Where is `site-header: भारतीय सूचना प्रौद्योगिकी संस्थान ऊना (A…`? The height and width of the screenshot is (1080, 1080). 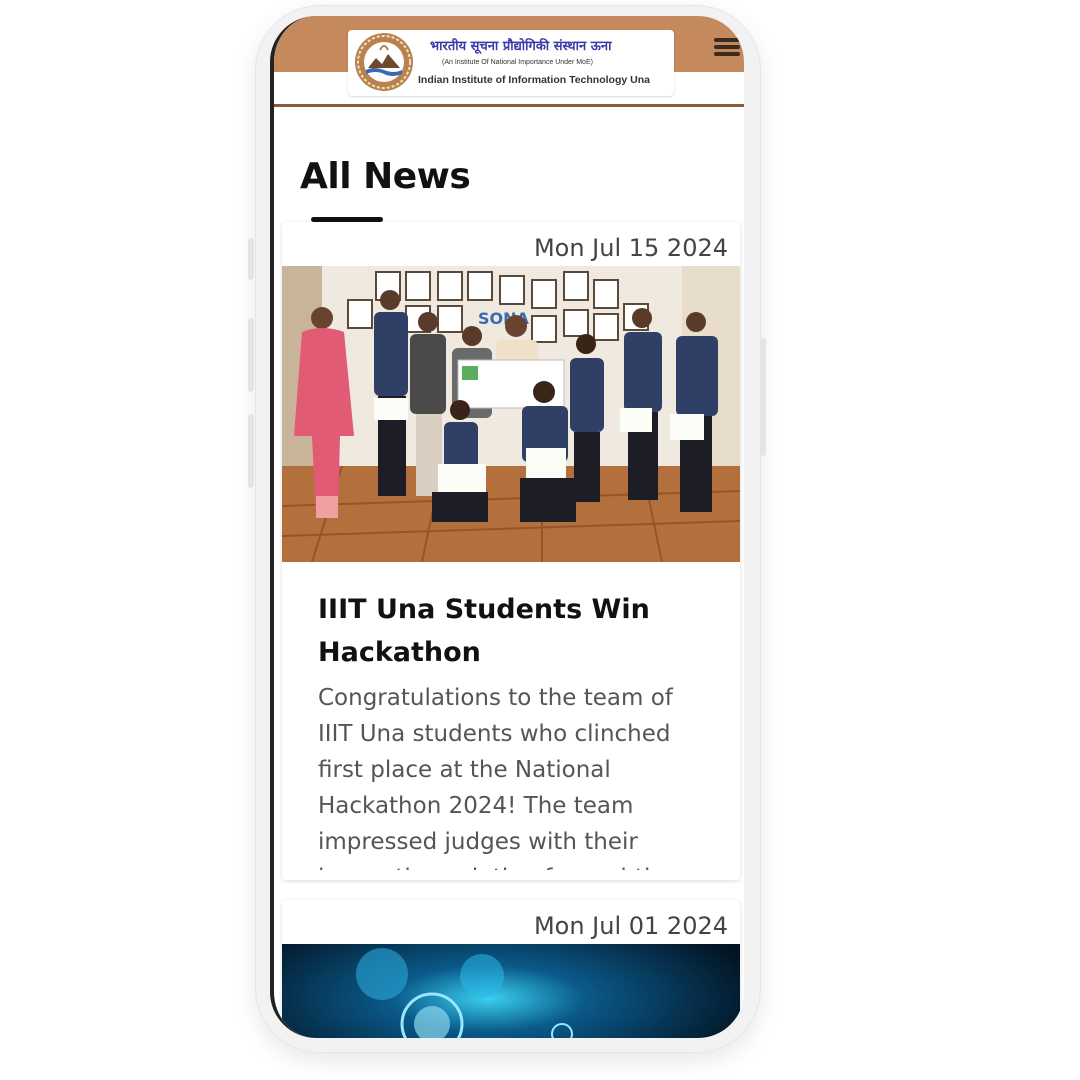
site-header: भारतीय सूचना प्रौद्योगिकी संस्थान ऊना (A… is located at coordinates (509, 61).